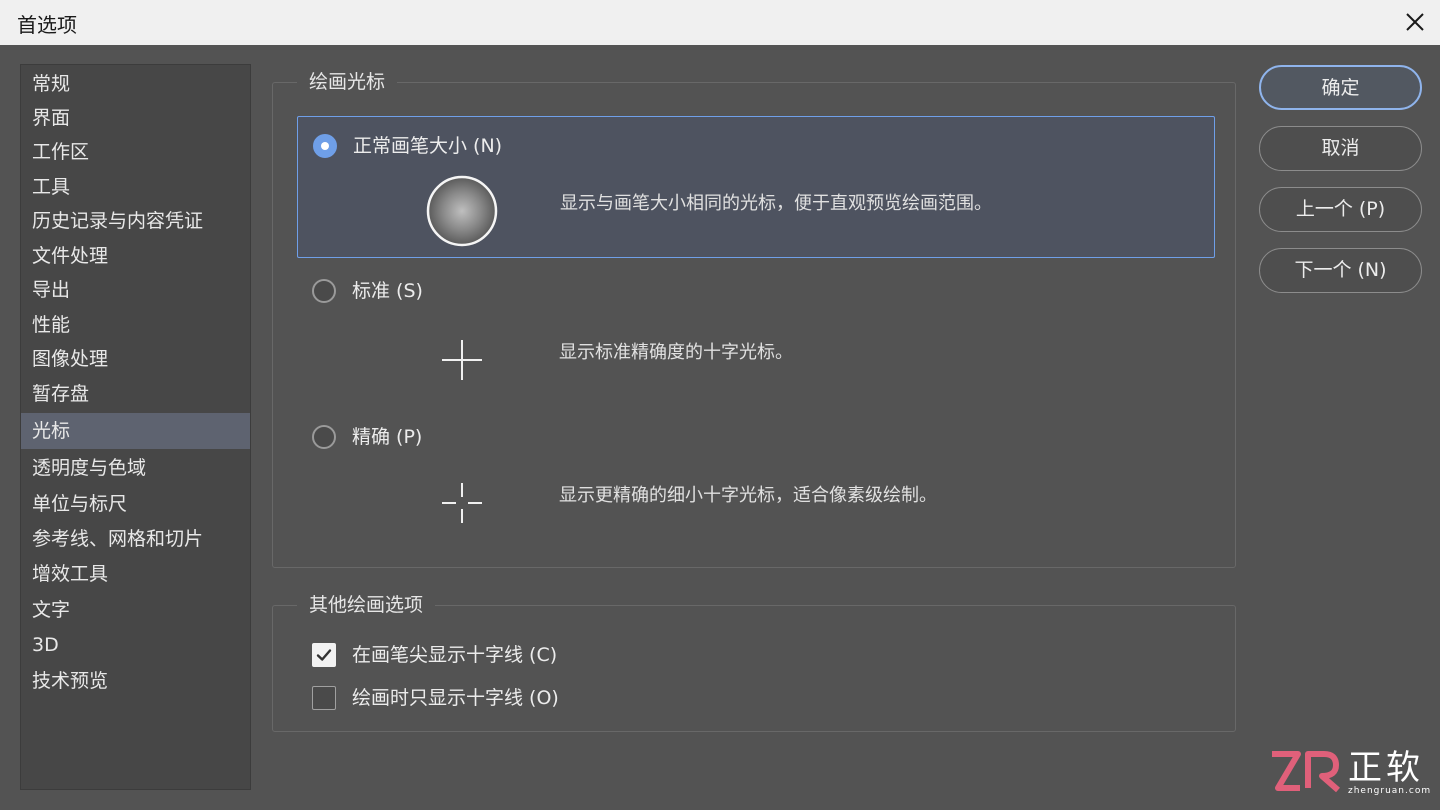  What do you see at coordinates (462, 360) in the screenshot?
I see `crosshair-icon` at bounding box center [462, 360].